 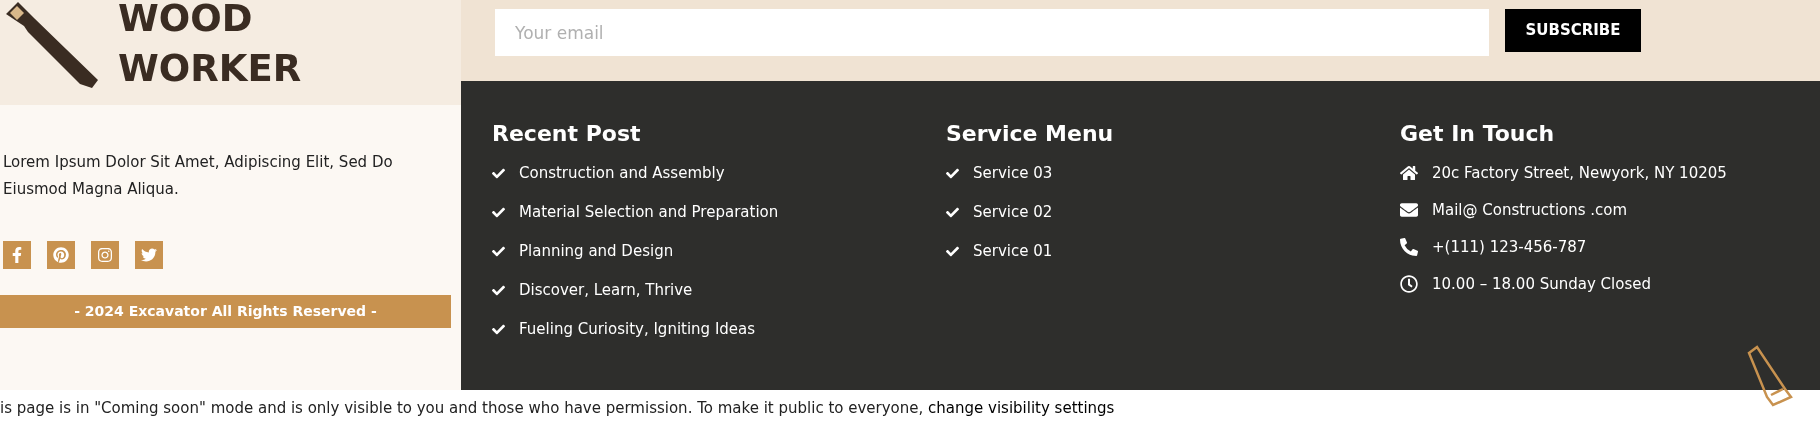 I want to click on footer-link: Discover, Learn, Thrive, so click(x=606, y=290).